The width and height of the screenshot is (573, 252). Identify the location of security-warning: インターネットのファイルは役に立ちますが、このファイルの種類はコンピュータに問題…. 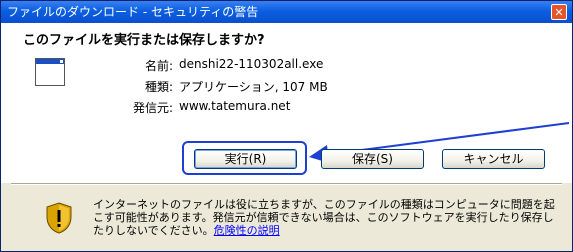
(328, 217).